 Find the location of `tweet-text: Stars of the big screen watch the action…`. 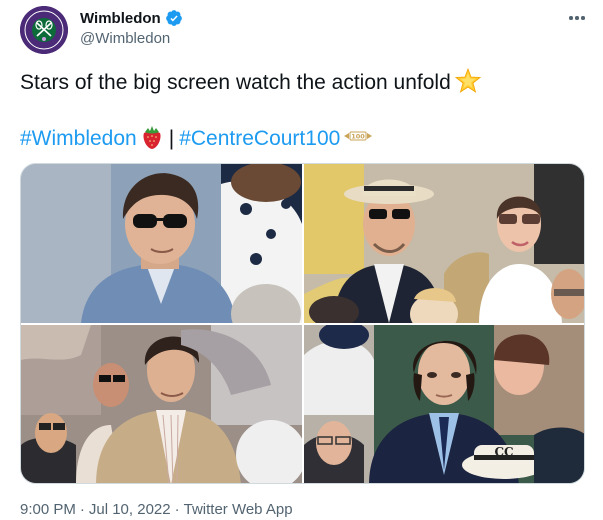

tweet-text: Stars of the big screen watch the action… is located at coordinates (300, 82).